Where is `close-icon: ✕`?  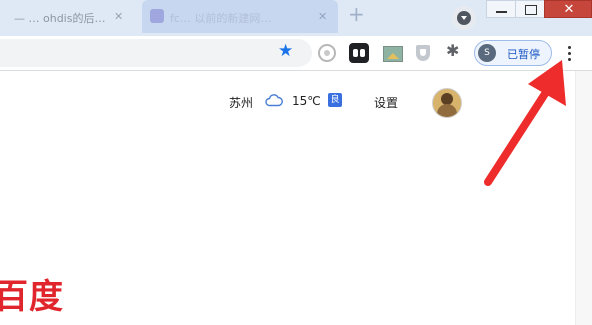
close-icon: ✕ is located at coordinates (569, 9).